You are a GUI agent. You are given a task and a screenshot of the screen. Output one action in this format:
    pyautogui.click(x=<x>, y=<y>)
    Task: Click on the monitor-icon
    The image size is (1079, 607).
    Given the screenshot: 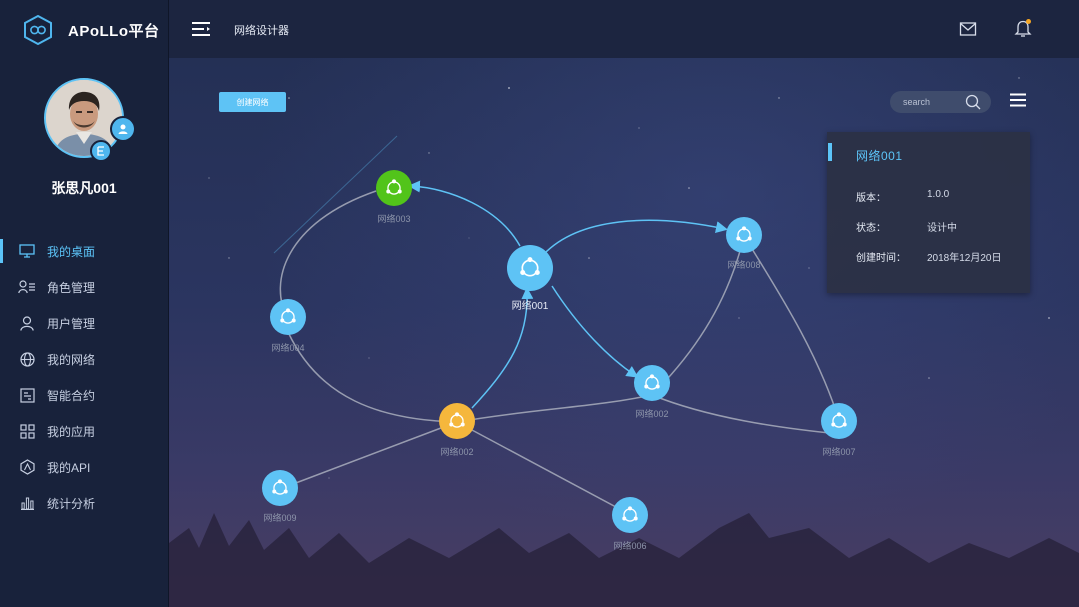 What is the action you would take?
    pyautogui.click(x=27, y=251)
    